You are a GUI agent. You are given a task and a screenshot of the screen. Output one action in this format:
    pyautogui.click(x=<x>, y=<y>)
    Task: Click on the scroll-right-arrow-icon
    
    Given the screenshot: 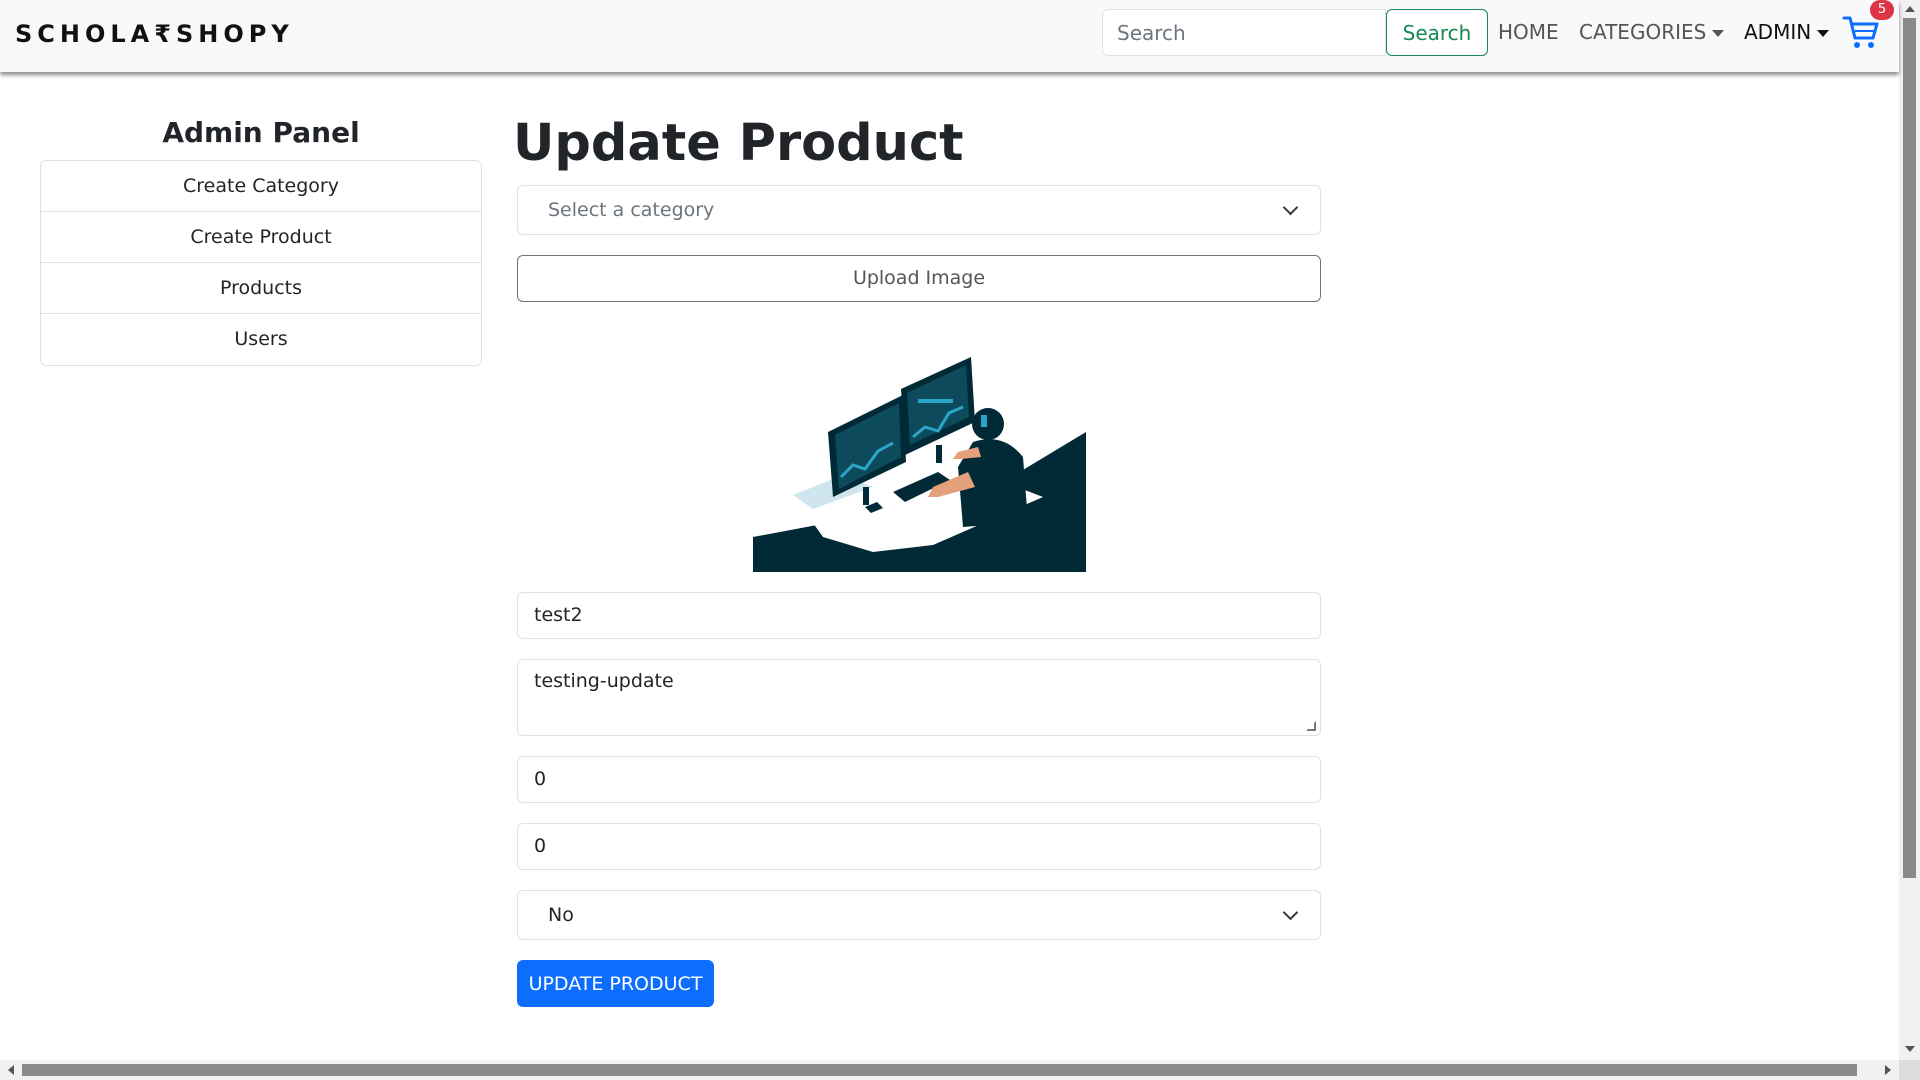 What is the action you would take?
    pyautogui.click(x=1888, y=1070)
    